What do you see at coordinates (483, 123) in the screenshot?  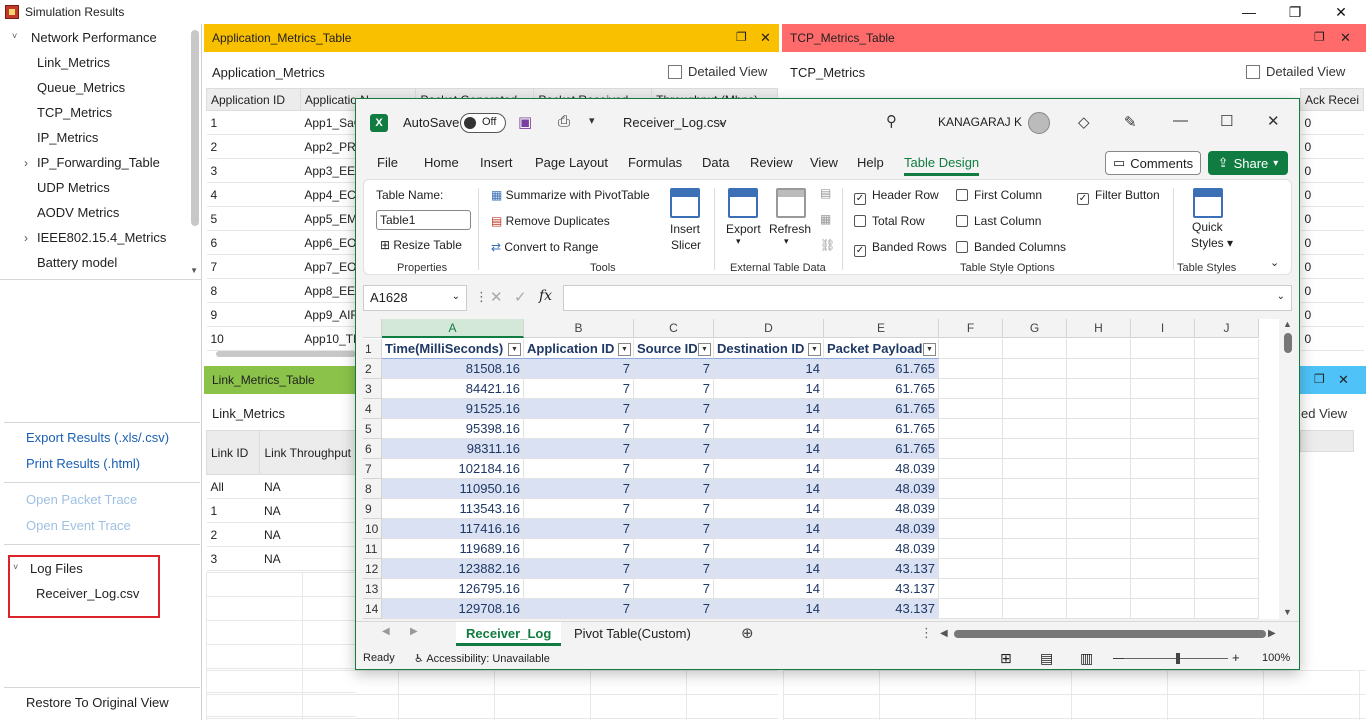 I see `autosave-toggle: Off` at bounding box center [483, 123].